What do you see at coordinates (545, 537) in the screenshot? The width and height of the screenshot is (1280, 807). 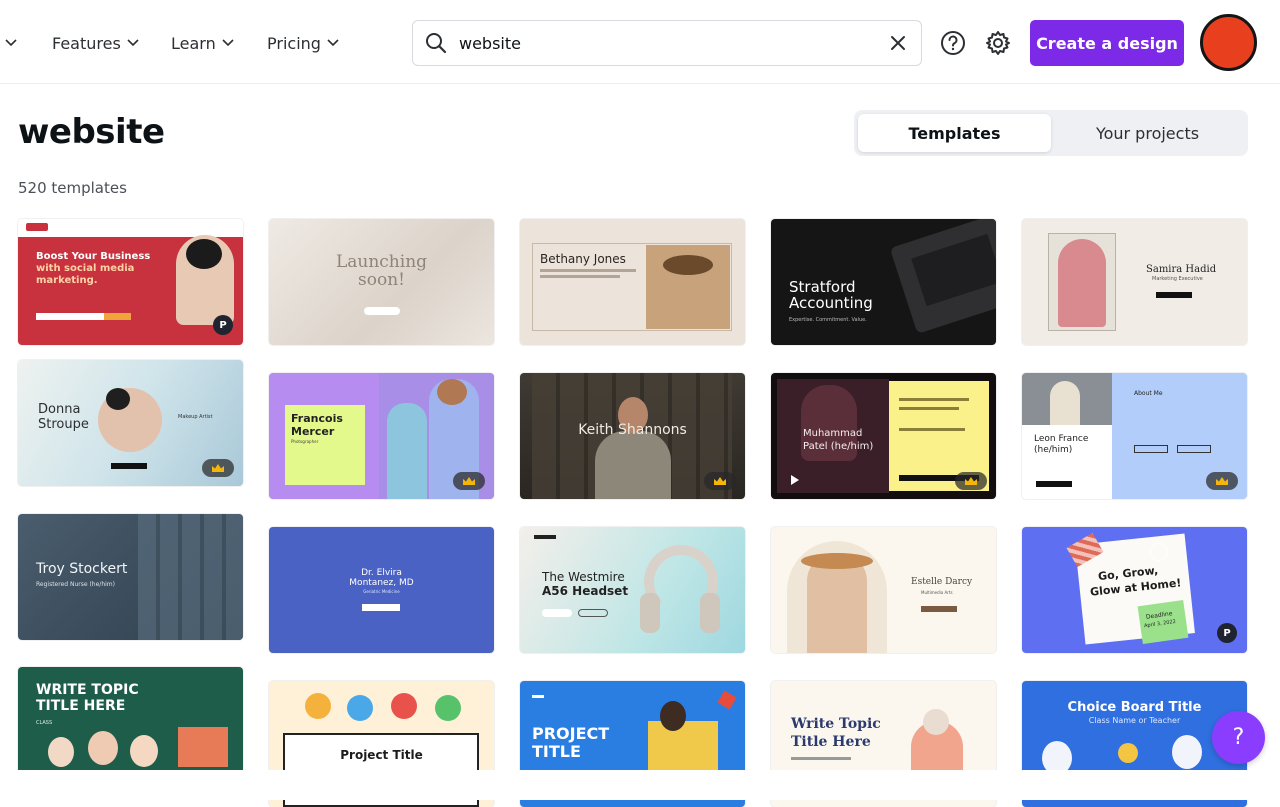 I see `logo-mark` at bounding box center [545, 537].